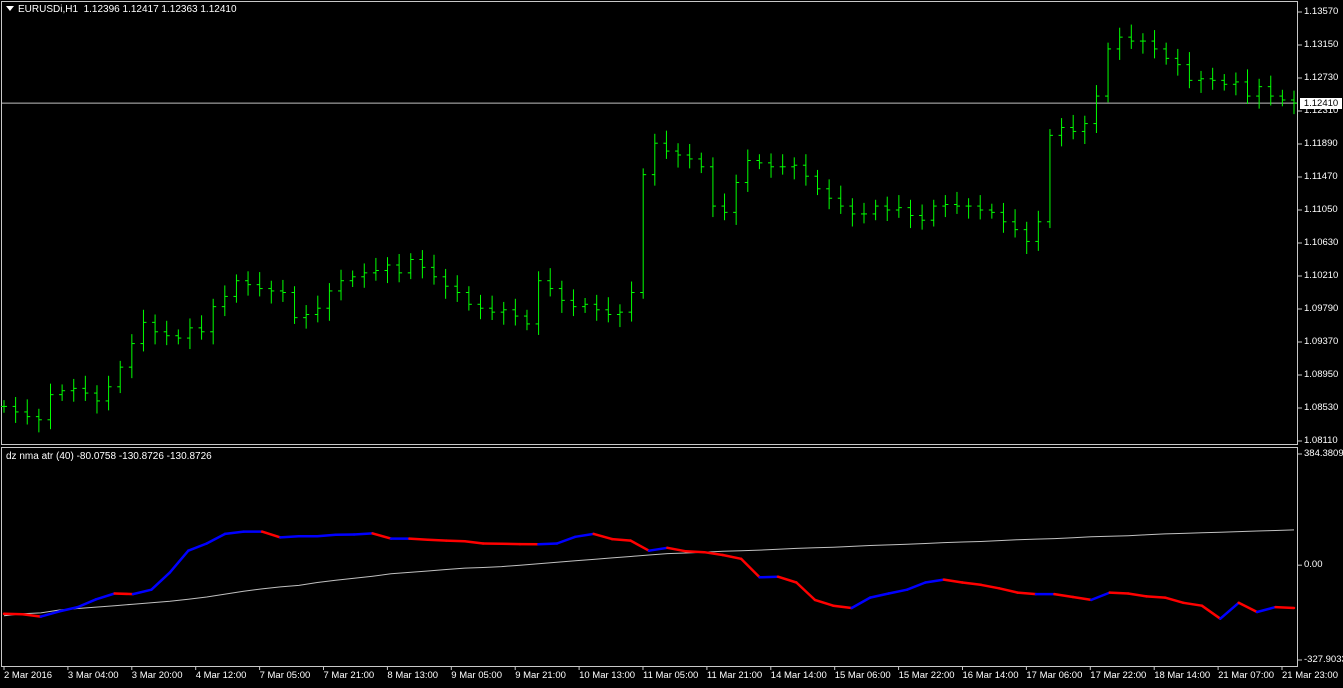  What do you see at coordinates (221, 675) in the screenshot?
I see `time-tick-label: 4 Mar 12:00` at bounding box center [221, 675].